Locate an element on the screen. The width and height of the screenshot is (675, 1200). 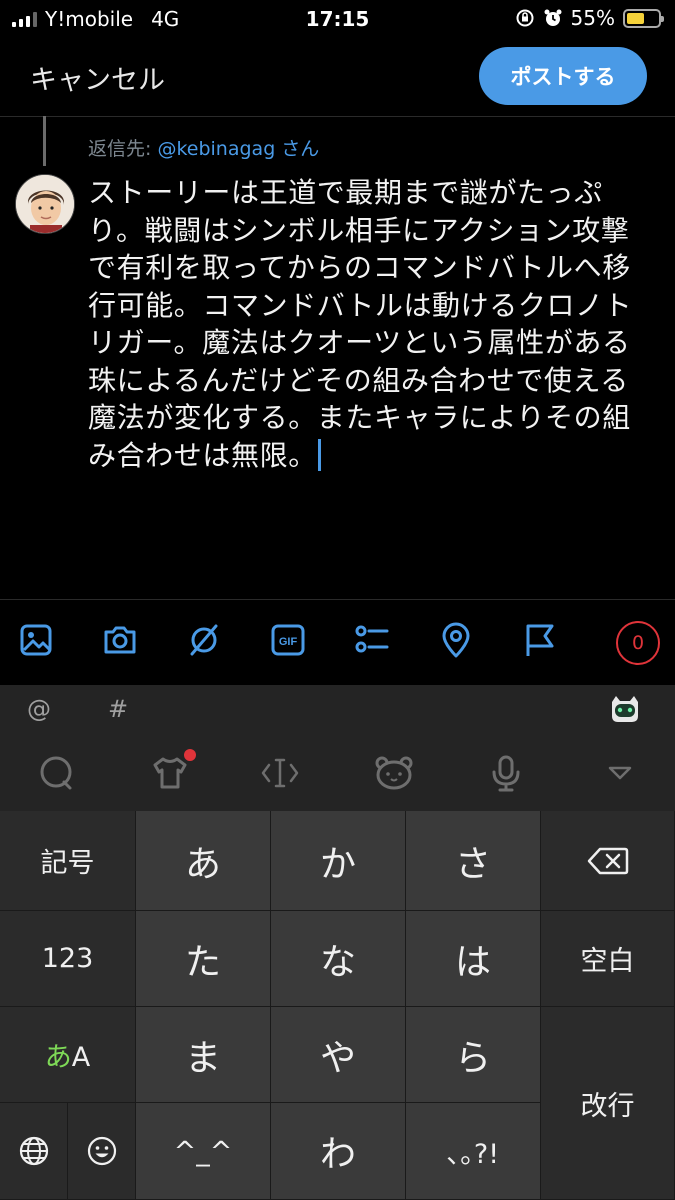
key-numbers-label: 123 is located at coordinates (67, 958).